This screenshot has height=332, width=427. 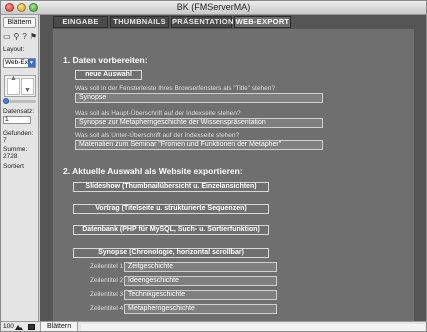 What do you see at coordinates (107, 308) in the screenshot?
I see `row-title-label-4: Zeilentitel 4` at bounding box center [107, 308].